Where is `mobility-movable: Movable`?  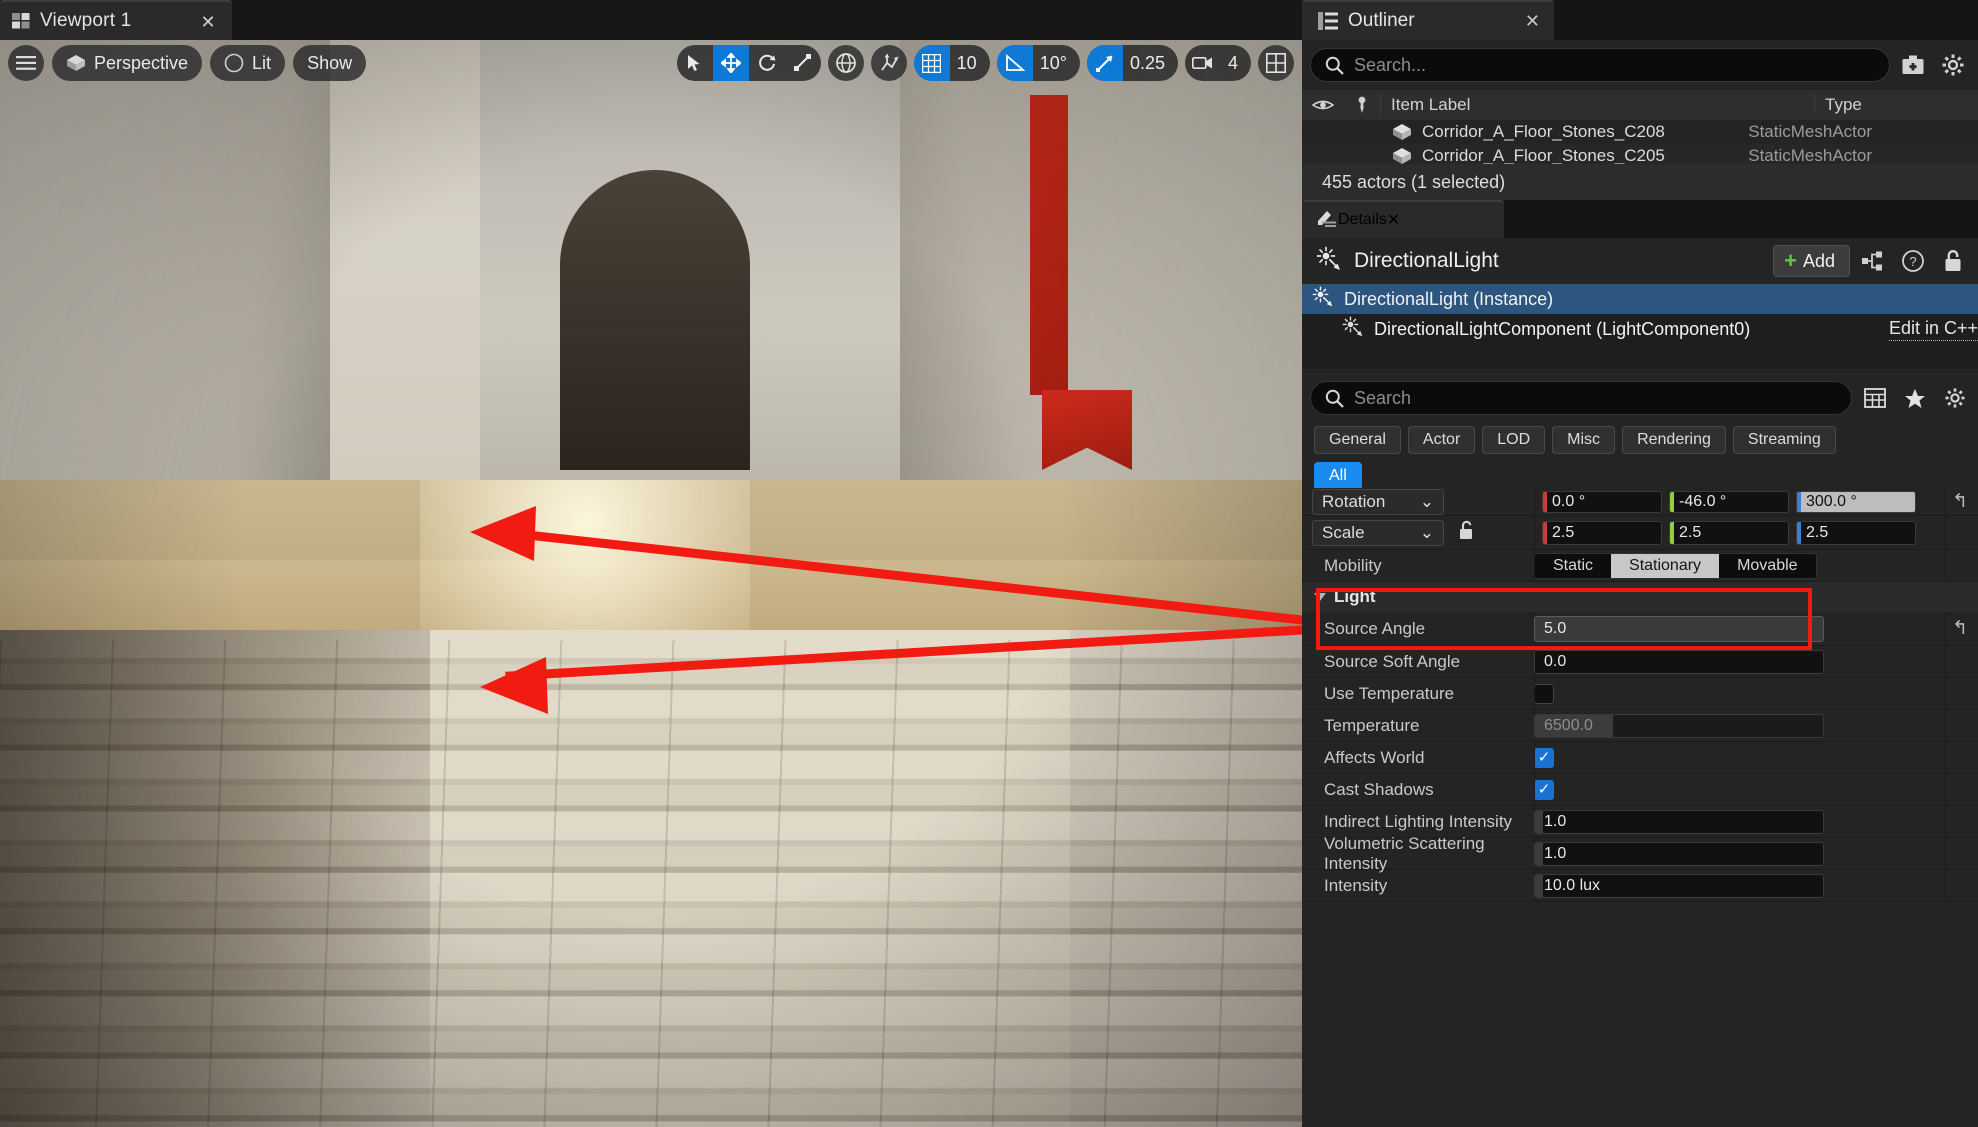 mobility-movable: Movable is located at coordinates (1767, 566).